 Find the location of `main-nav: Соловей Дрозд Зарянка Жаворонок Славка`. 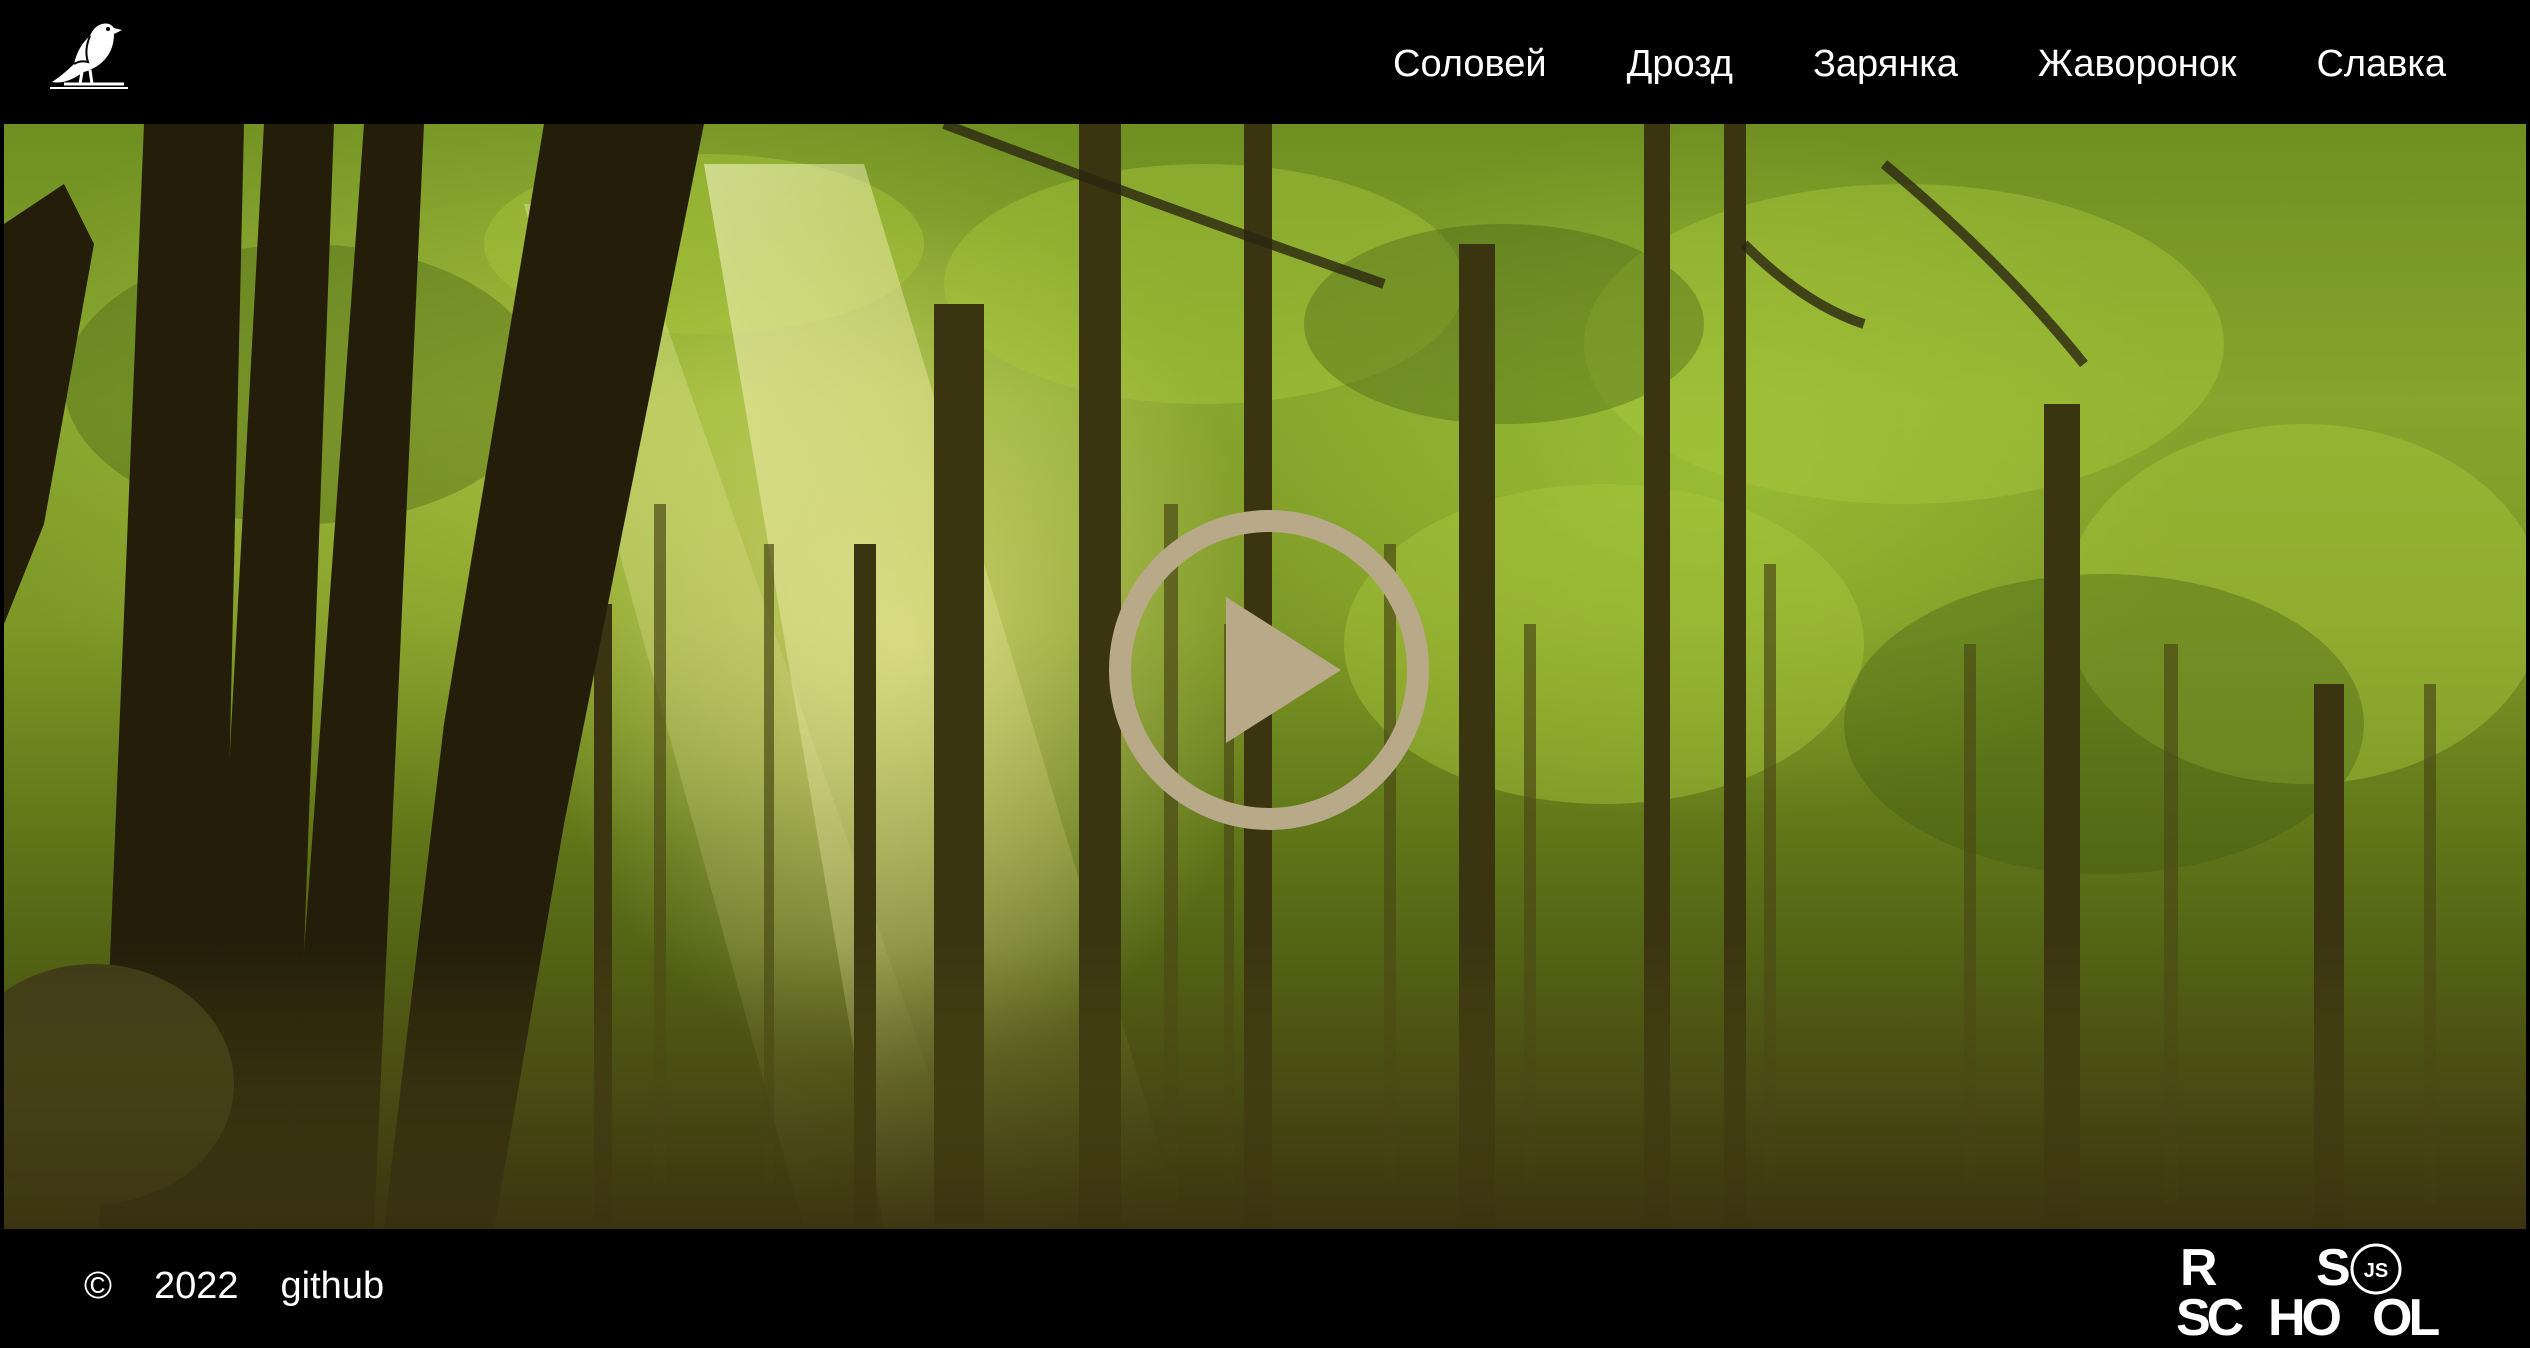

main-nav: Соловей Дрозд Зарянка Жаворонок Славка is located at coordinates (1919, 64).